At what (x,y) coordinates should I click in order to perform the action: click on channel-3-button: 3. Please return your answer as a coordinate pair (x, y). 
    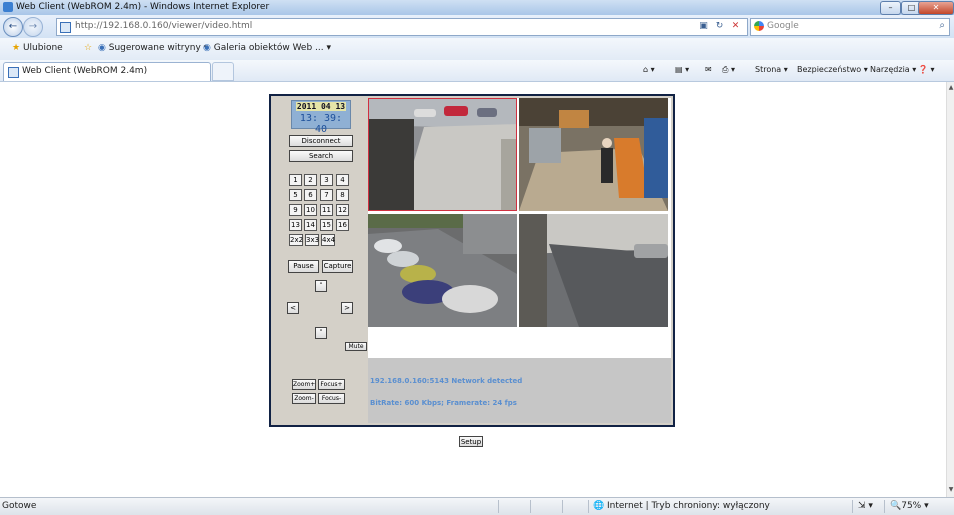
    Looking at the image, I should click on (326, 180).